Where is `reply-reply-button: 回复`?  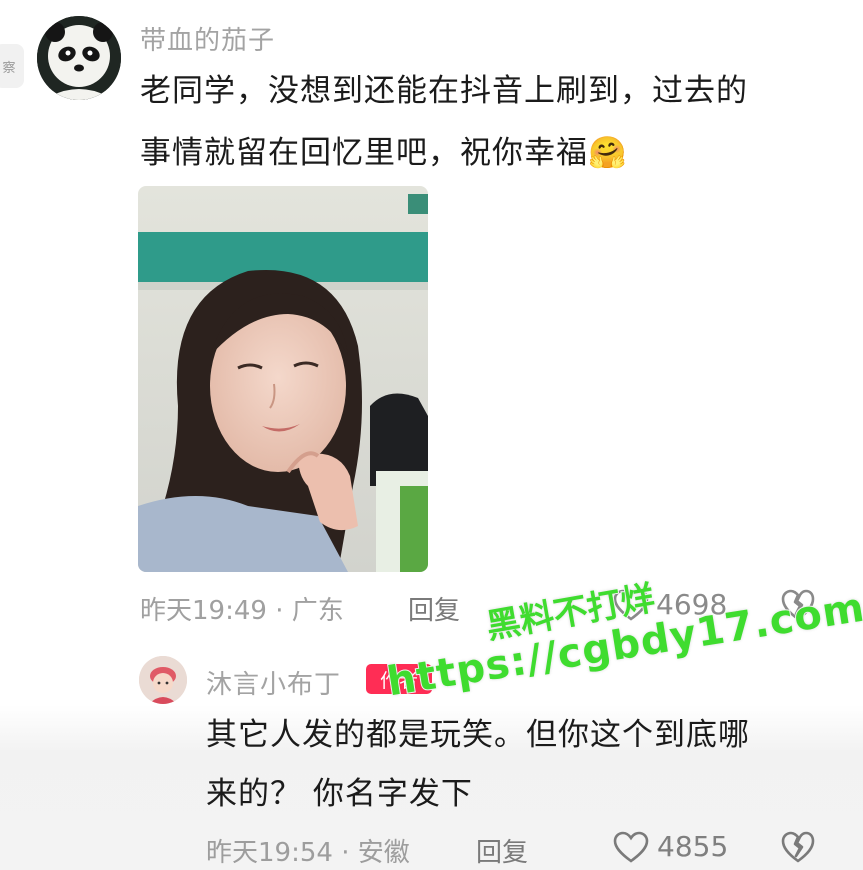
reply-reply-button: 回复 is located at coordinates (502, 850).